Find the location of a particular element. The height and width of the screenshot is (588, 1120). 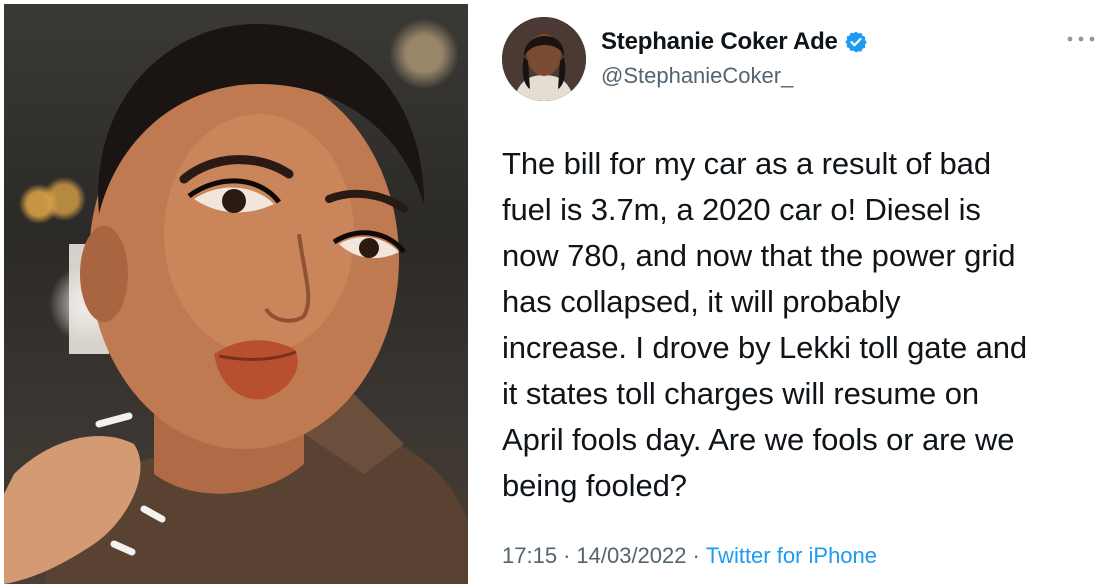

author-name-row: Stephanie Coker Ade is located at coordinates (734, 42).